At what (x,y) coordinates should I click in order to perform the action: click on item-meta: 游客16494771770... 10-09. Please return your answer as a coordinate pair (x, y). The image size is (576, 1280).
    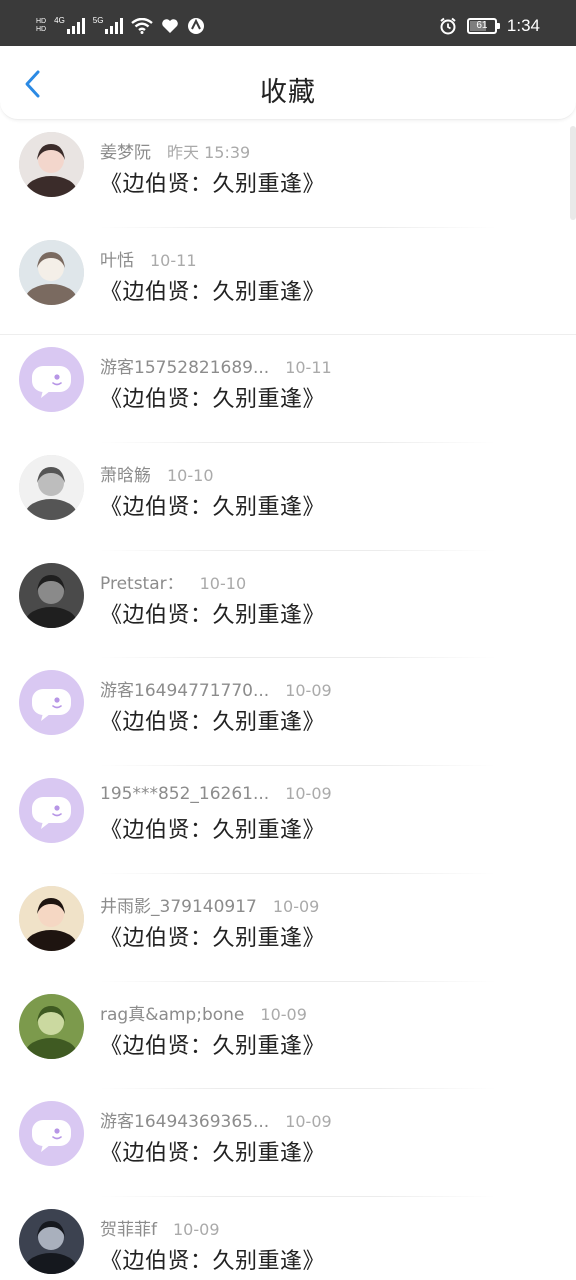
    Looking at the image, I should click on (216, 688).